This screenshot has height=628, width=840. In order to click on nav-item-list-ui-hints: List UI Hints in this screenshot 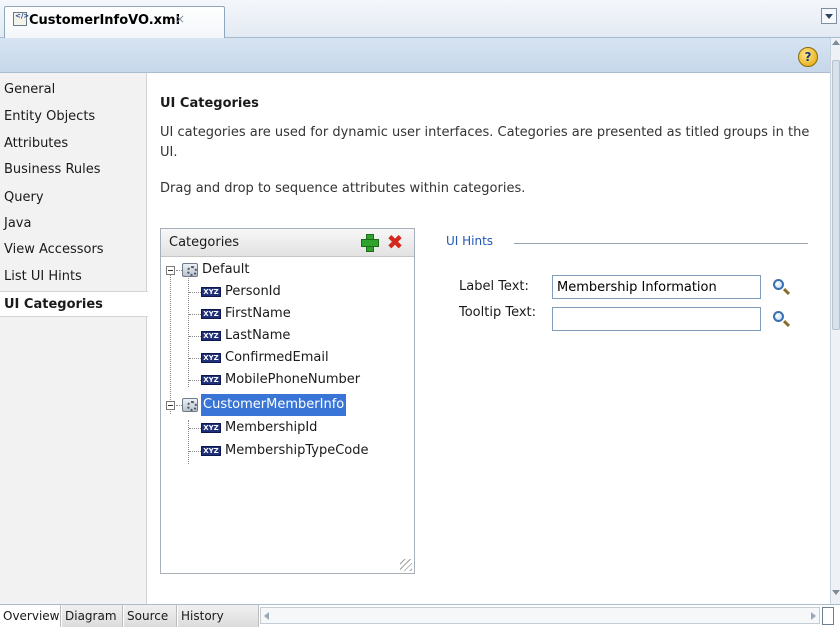, I will do `click(73, 277)`.